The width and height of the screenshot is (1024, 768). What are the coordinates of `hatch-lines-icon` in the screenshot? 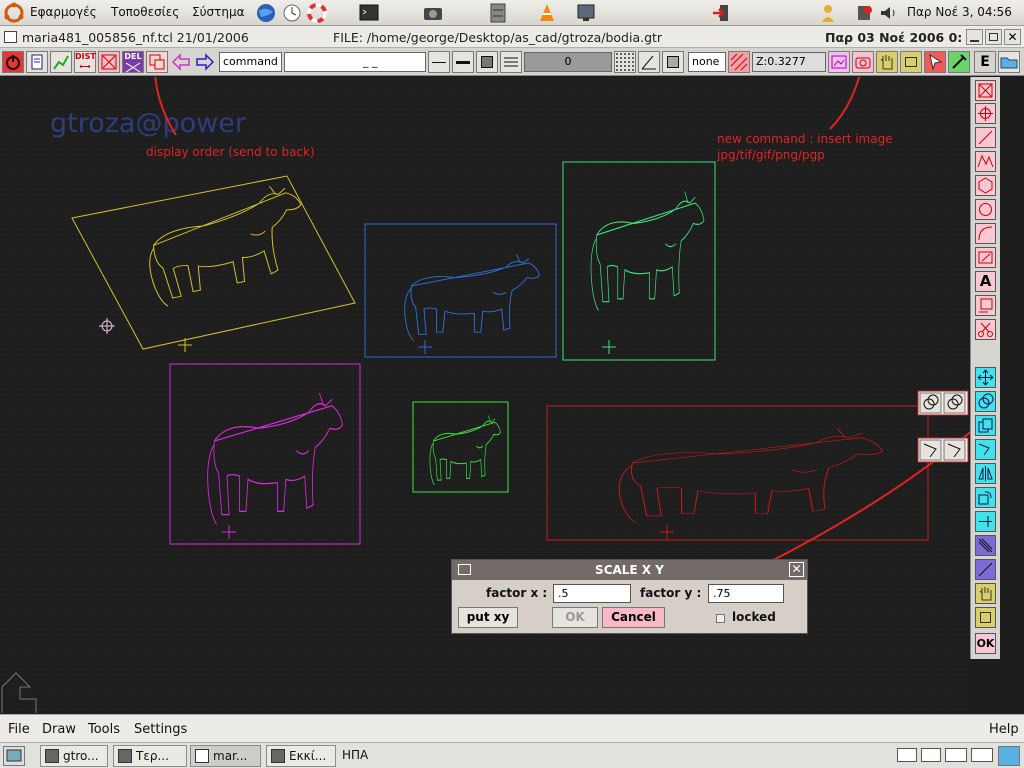 It's located at (985, 545).